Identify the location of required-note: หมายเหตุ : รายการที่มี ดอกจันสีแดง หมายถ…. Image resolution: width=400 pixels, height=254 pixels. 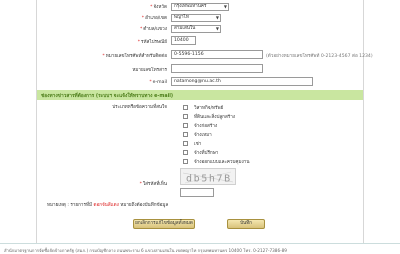
(108, 205).